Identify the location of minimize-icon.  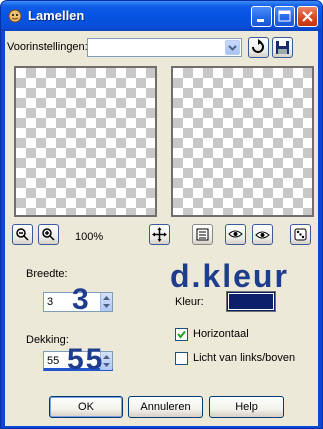
(260, 20).